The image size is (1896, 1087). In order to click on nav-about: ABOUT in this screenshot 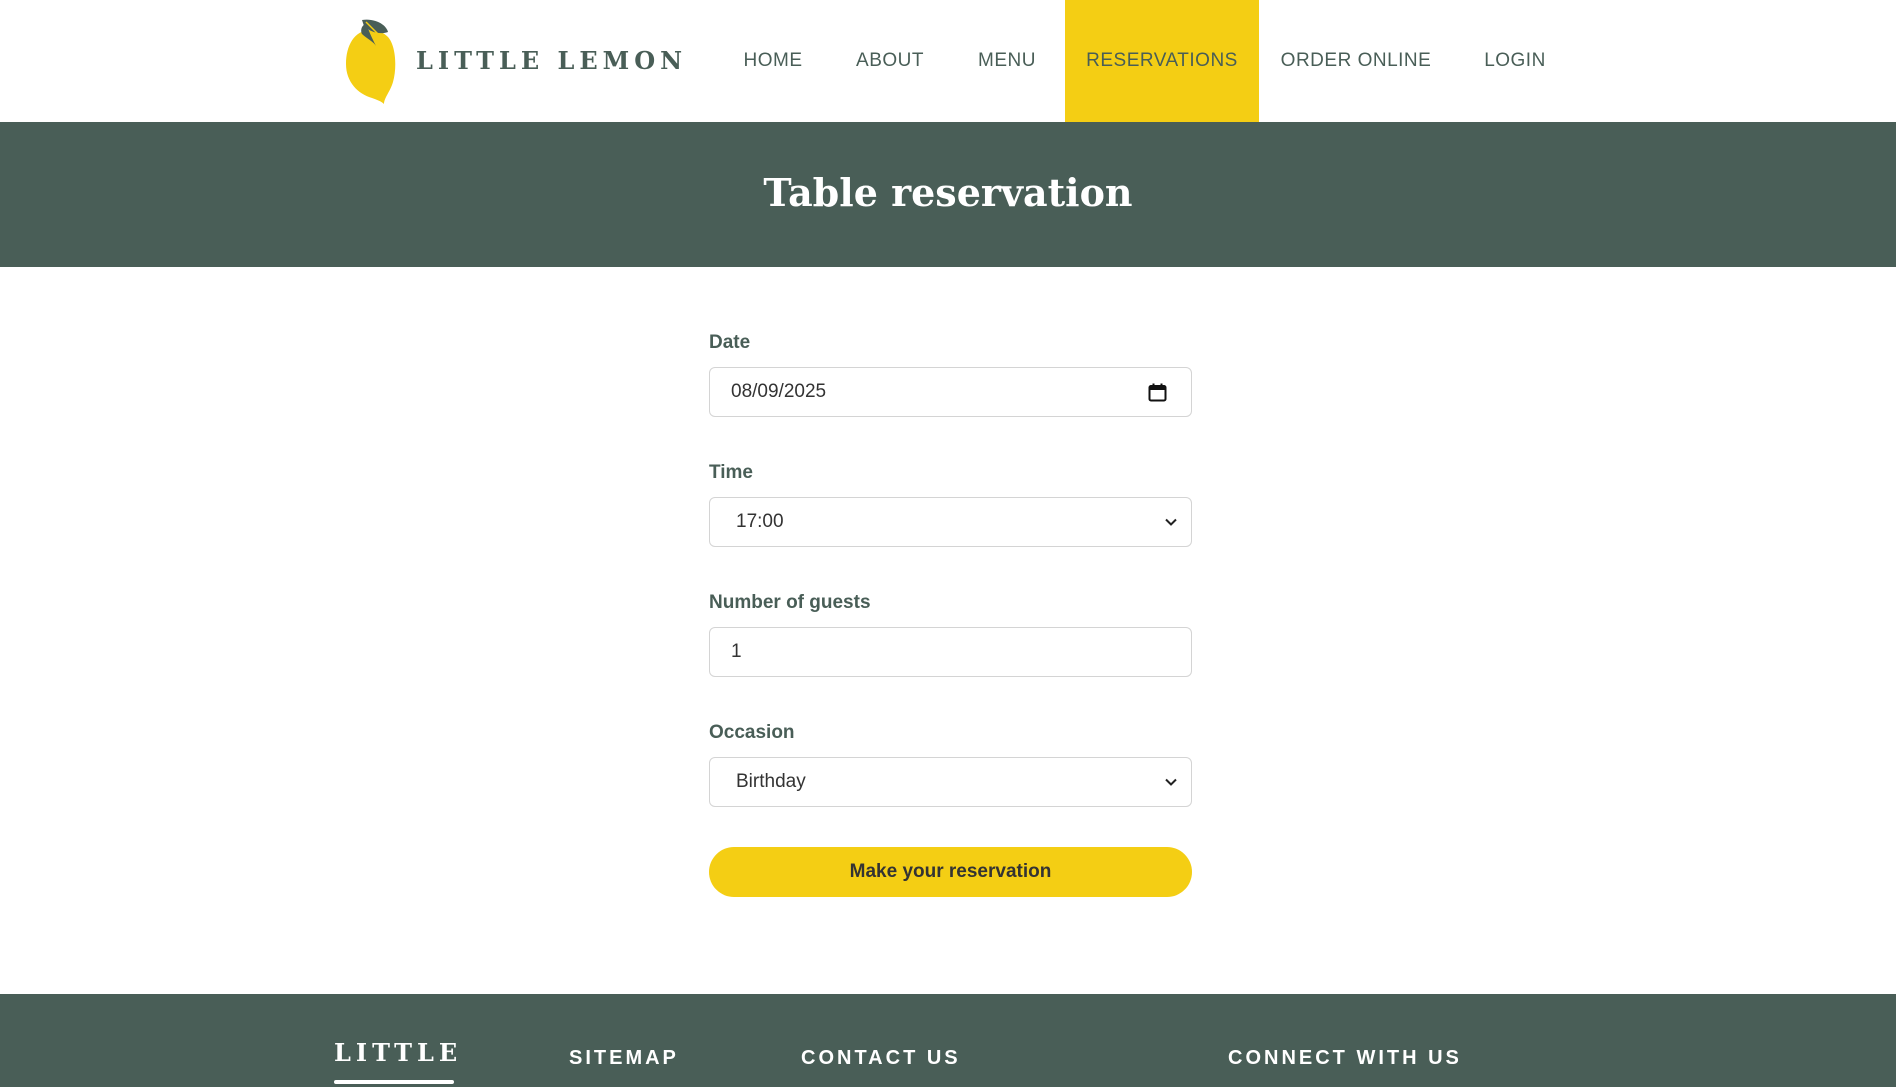, I will do `click(890, 61)`.